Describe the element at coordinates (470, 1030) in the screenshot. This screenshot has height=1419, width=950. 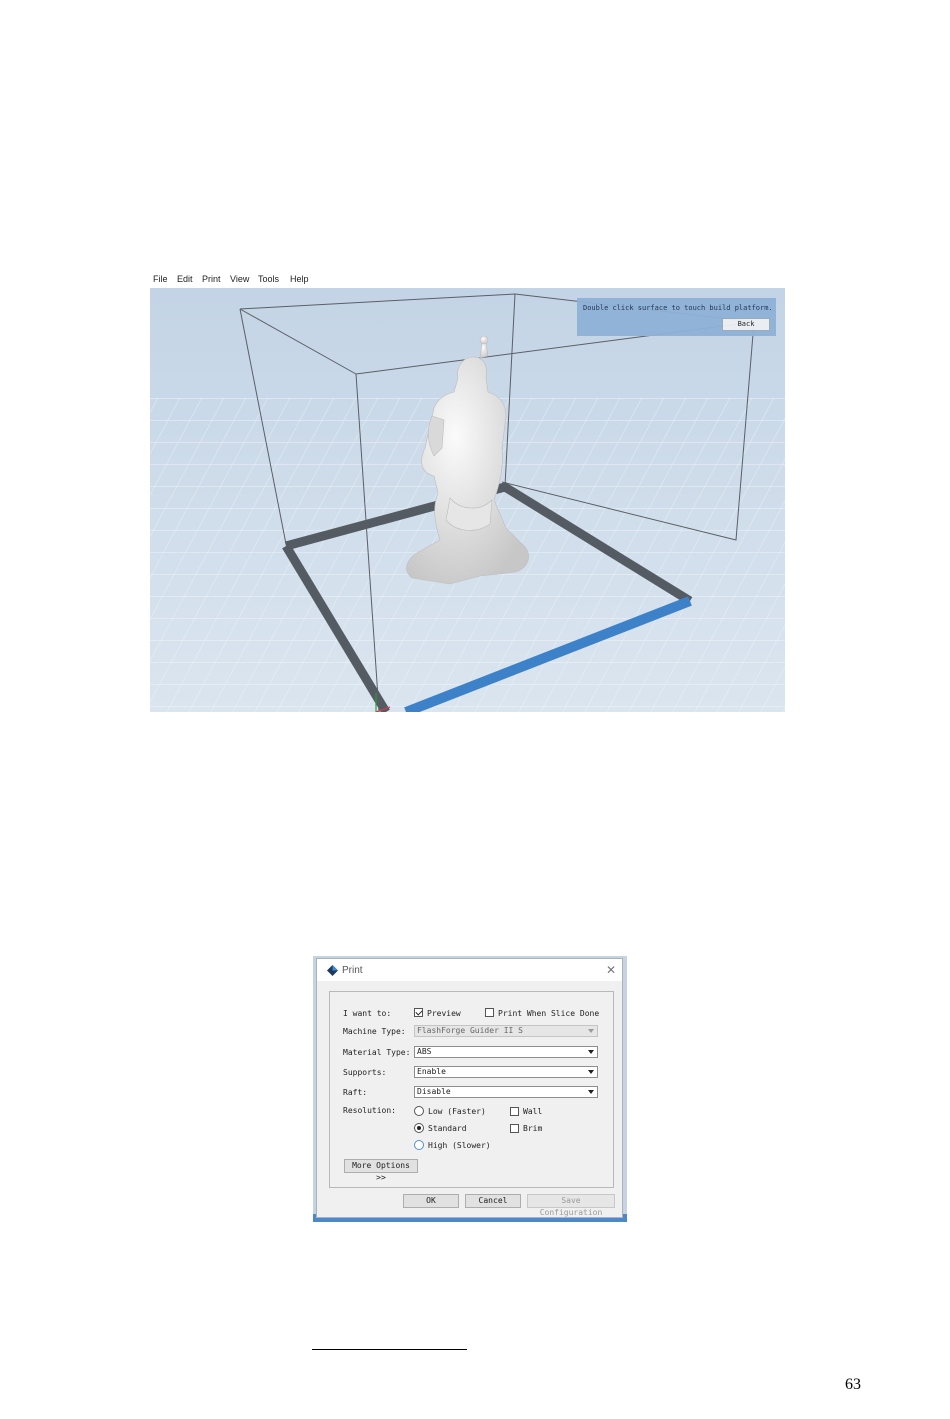
I see `machine-type-value: FlashForge Guider II S` at that location.